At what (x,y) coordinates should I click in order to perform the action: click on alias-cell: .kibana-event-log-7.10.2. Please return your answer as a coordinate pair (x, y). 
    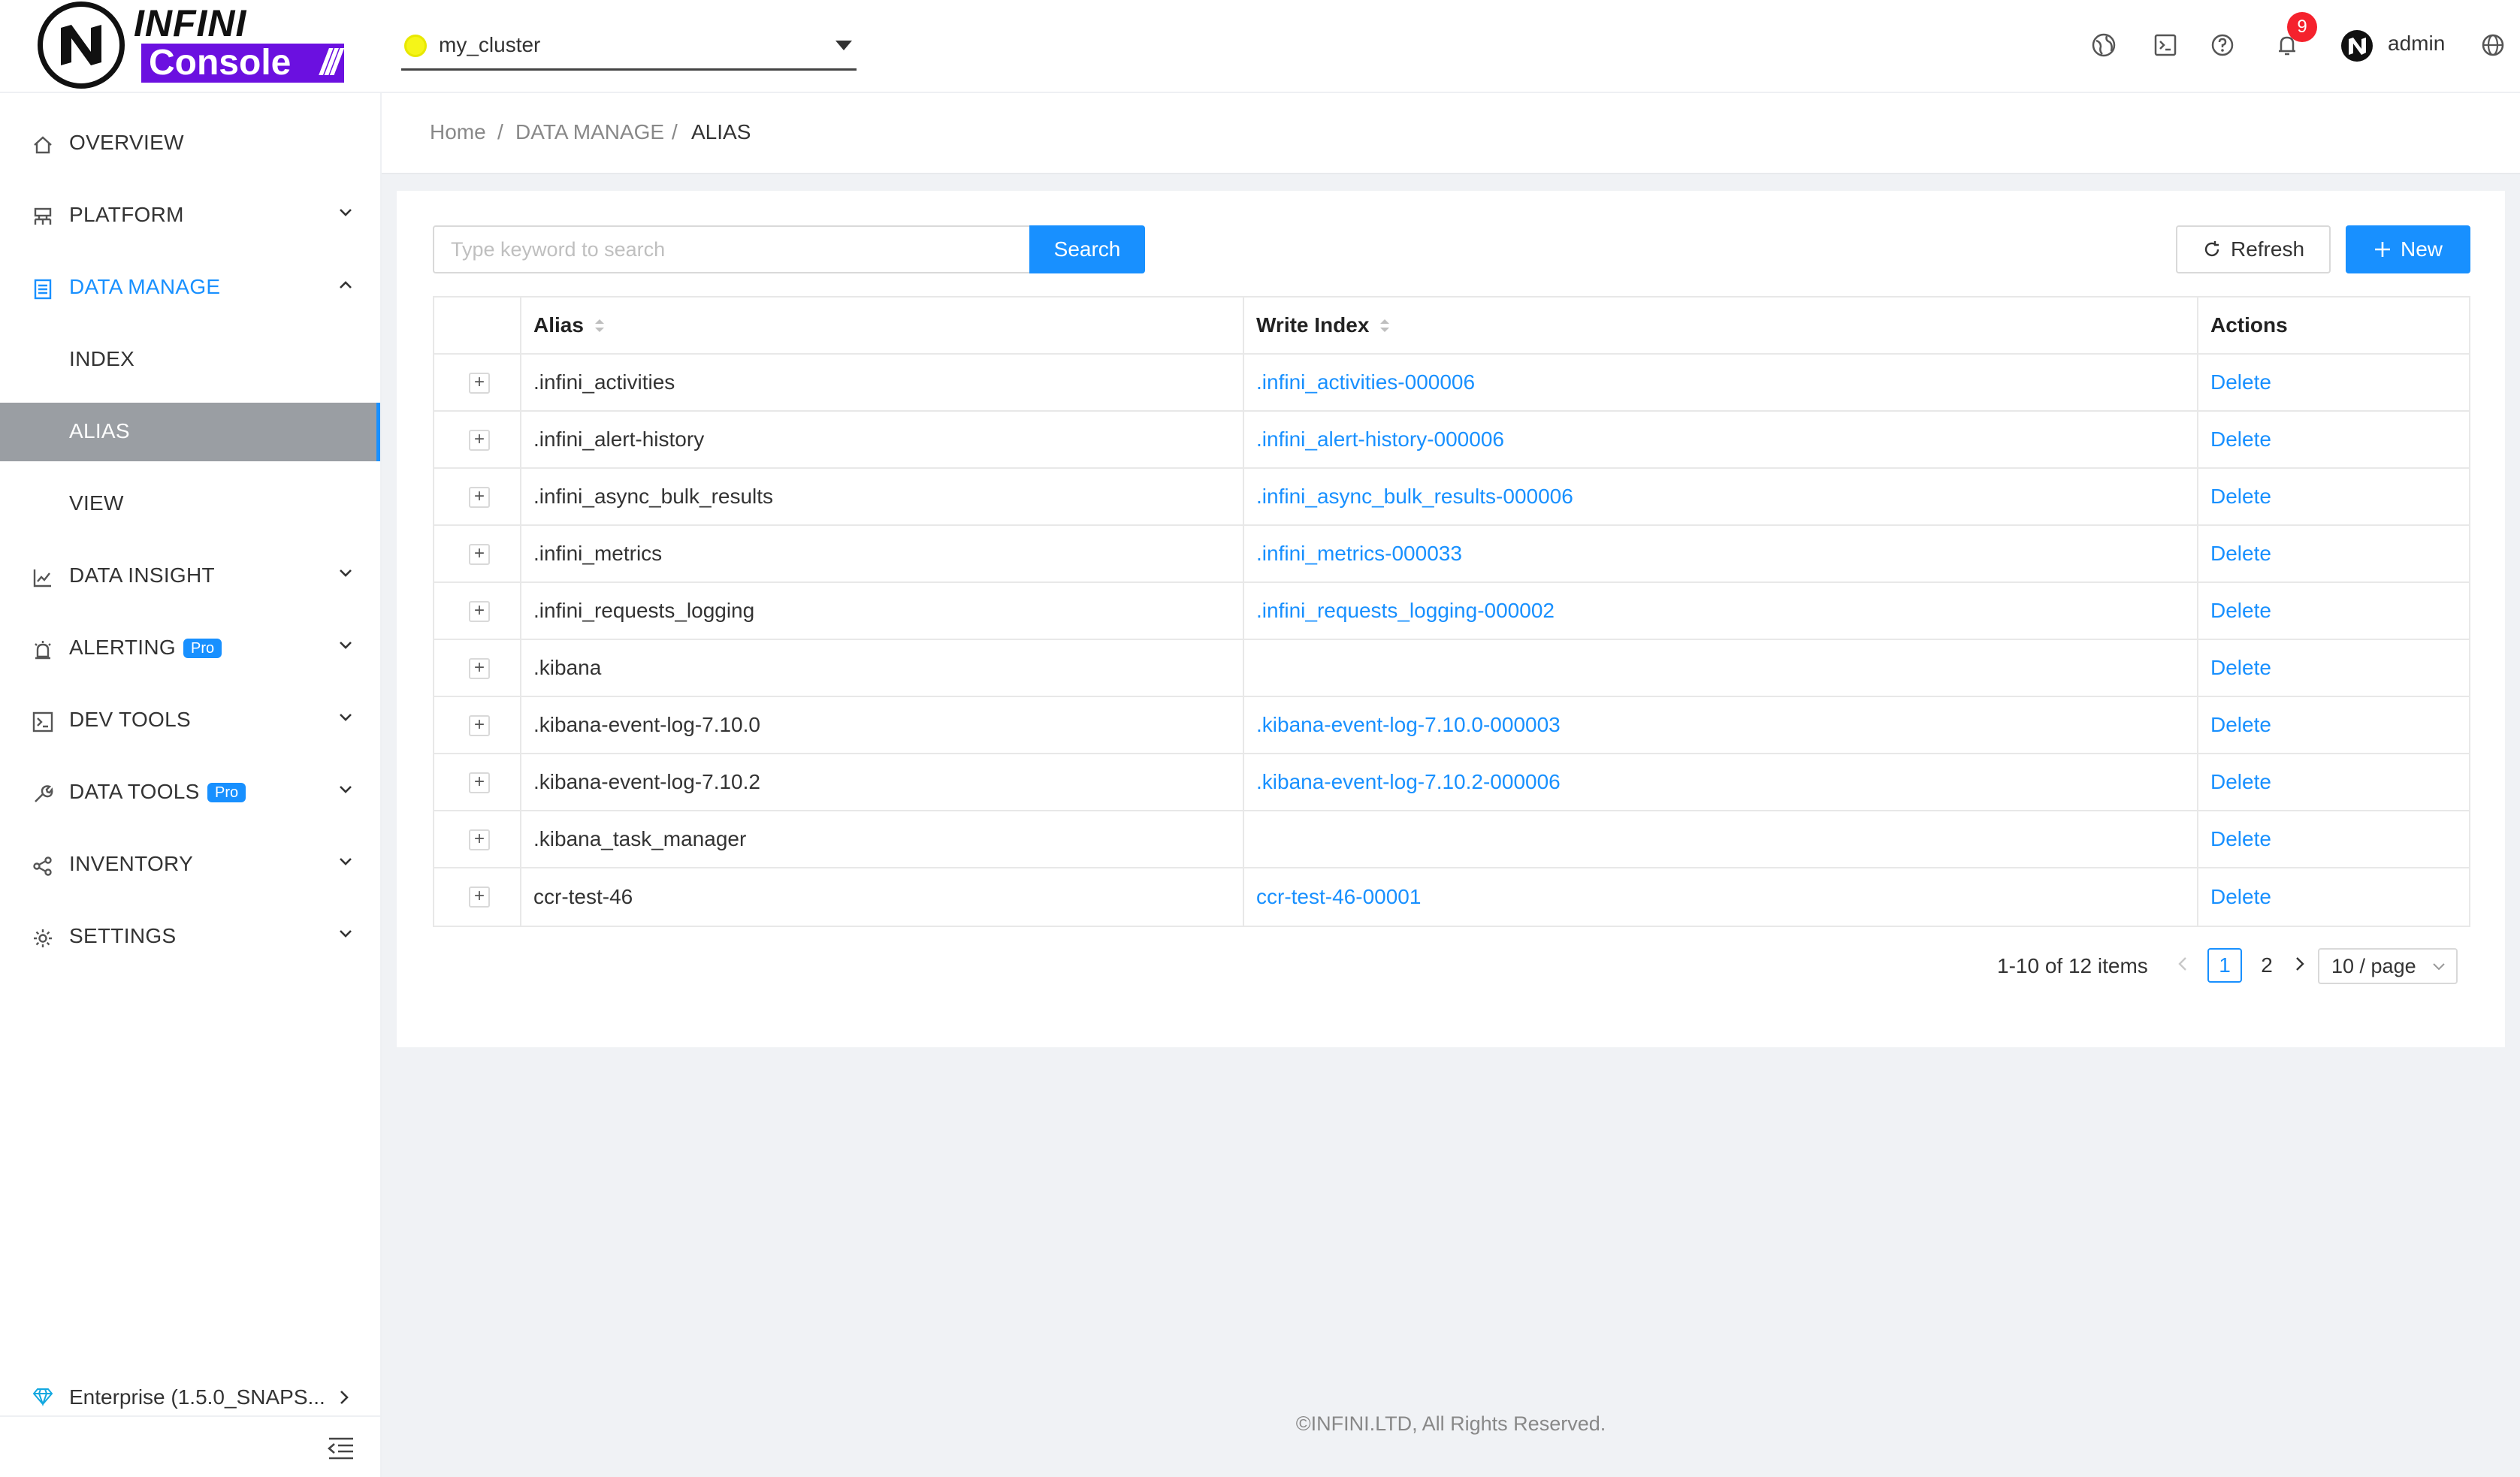
    Looking at the image, I should click on (882, 782).